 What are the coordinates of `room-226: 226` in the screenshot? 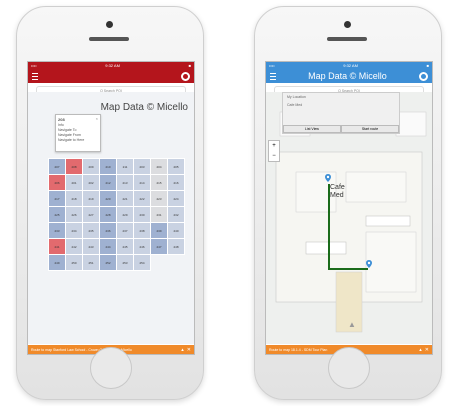 It's located at (74, 214).